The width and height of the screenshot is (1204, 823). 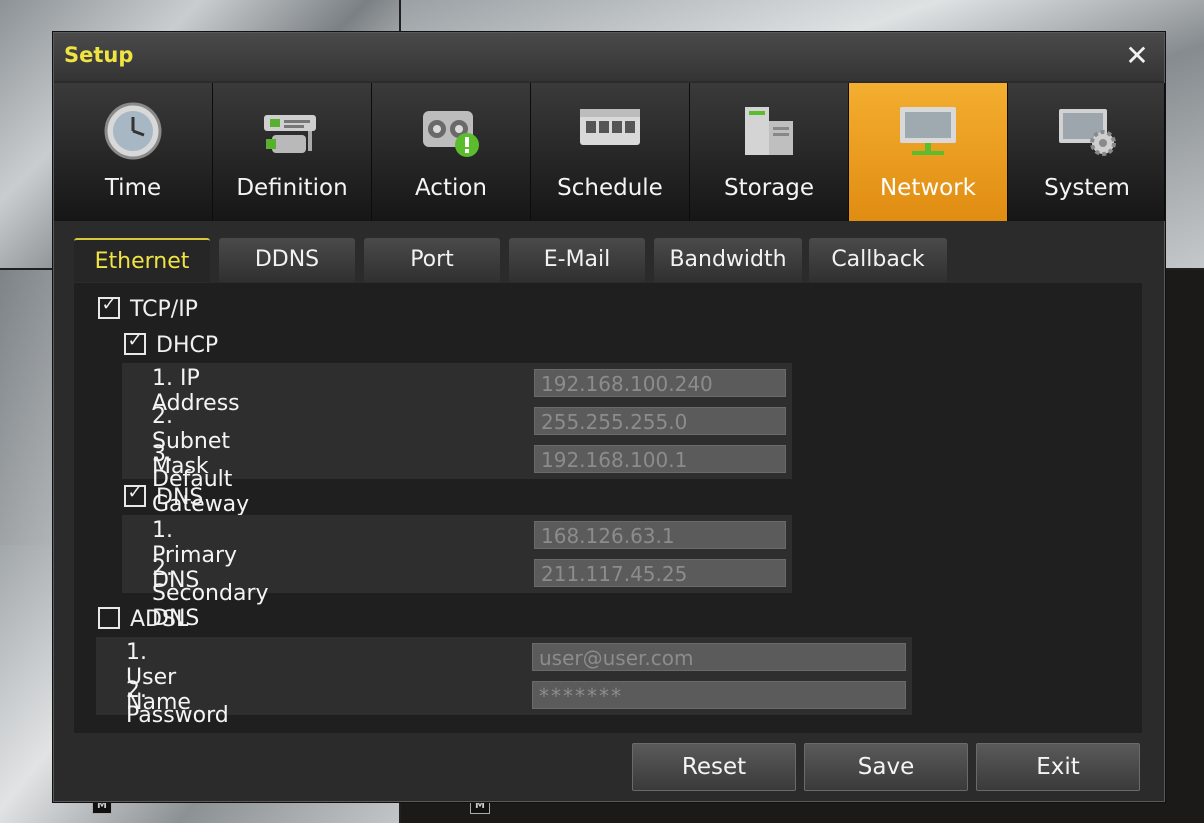 I want to click on toolbar-label: Action, so click(x=451, y=188).